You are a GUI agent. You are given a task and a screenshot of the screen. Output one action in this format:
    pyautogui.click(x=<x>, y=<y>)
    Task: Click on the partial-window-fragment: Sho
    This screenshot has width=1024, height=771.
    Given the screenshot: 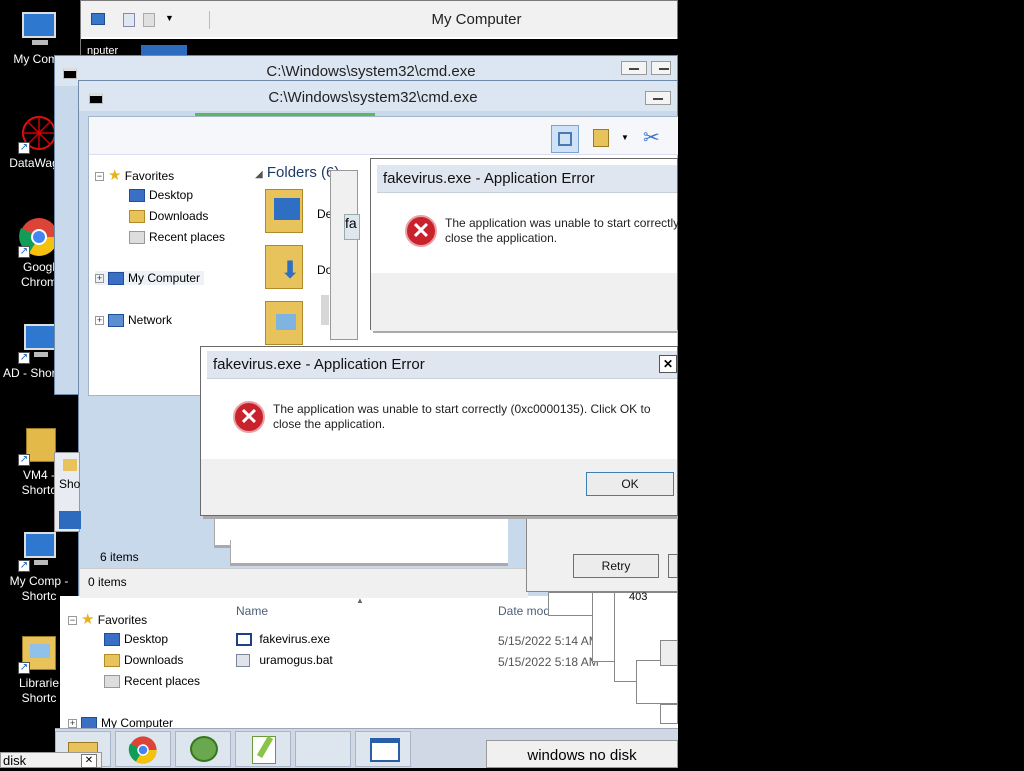 What is the action you would take?
    pyautogui.click(x=67, y=492)
    